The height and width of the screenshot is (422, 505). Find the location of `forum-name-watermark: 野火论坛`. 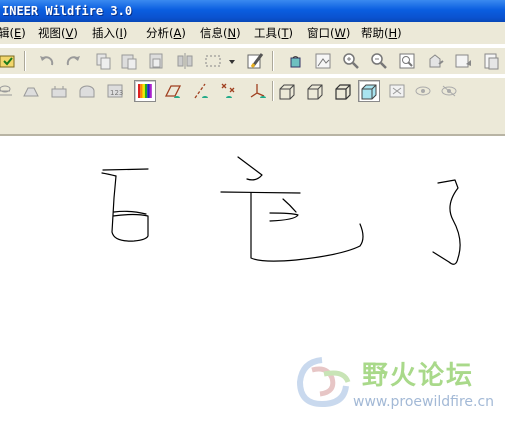

forum-name-watermark: 野火论坛 is located at coordinates (418, 376).